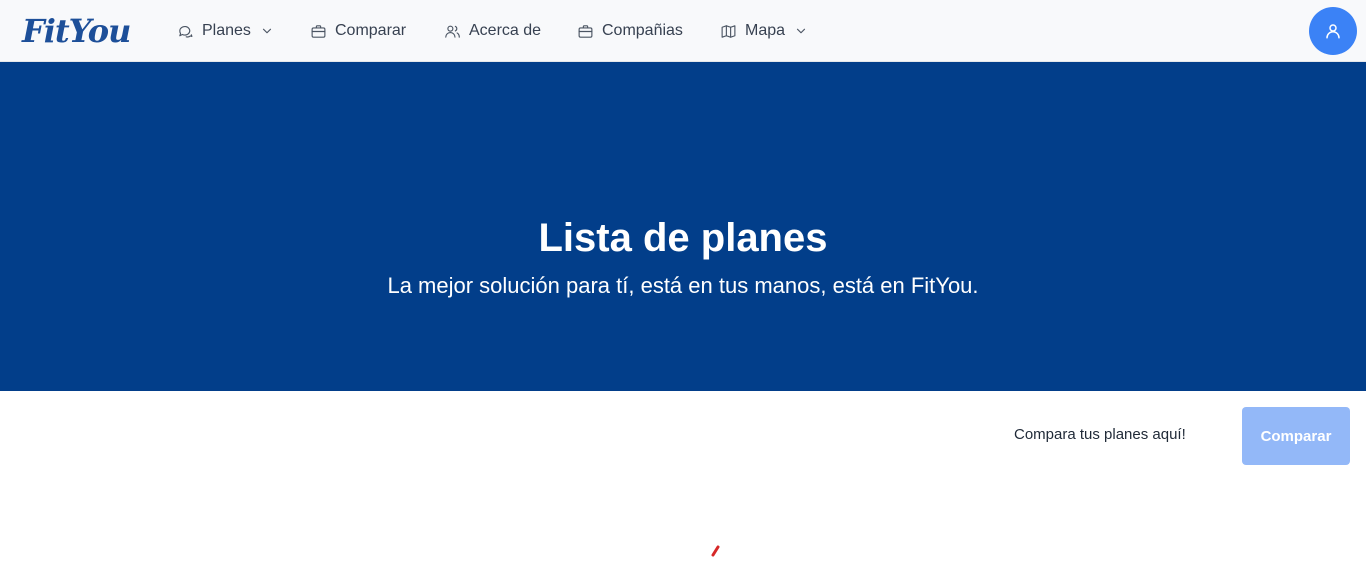  Describe the element at coordinates (728, 31) in the screenshot. I see `map-icon` at that location.